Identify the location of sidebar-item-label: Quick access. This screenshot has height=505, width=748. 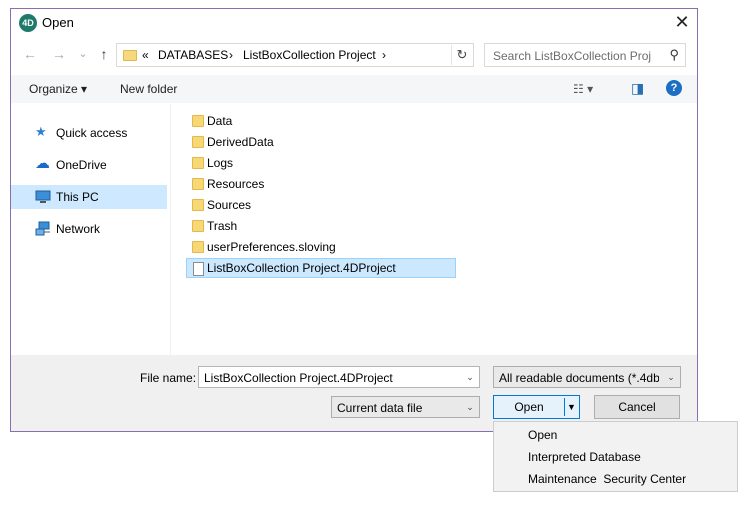
(92, 133).